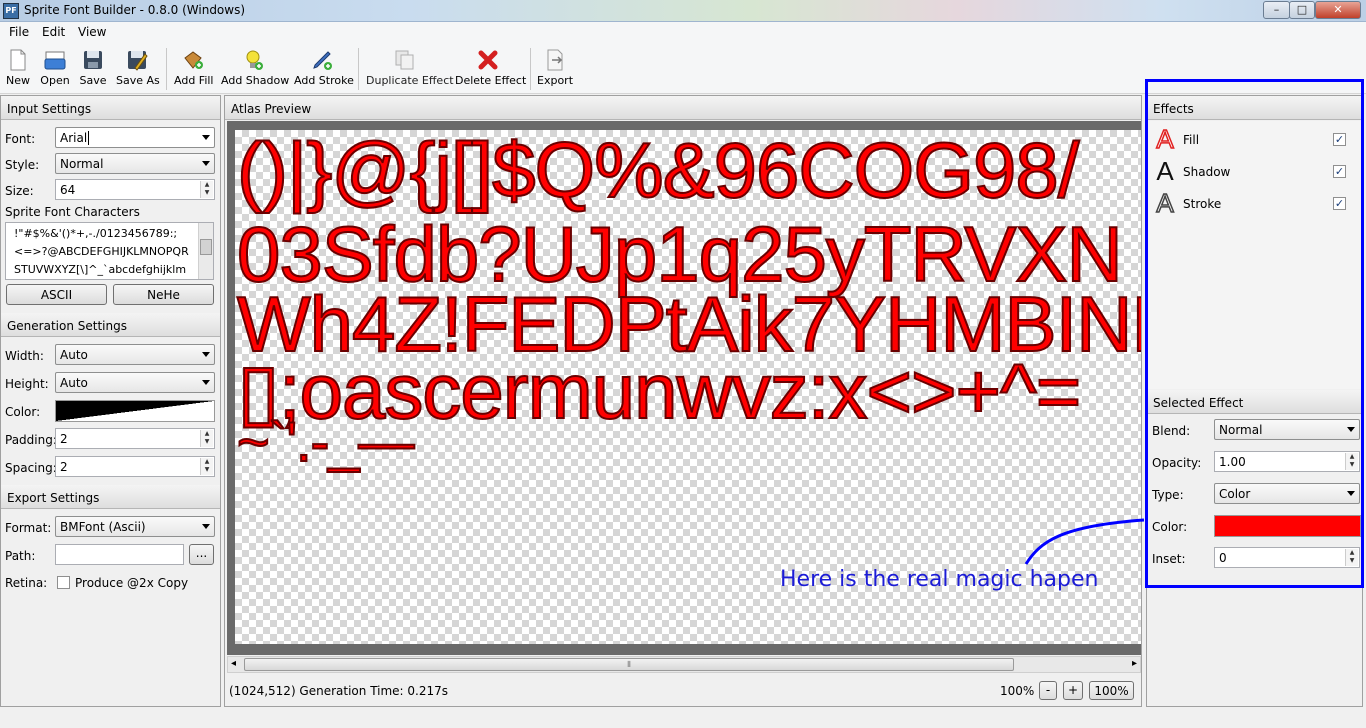  What do you see at coordinates (1048, 690) in the screenshot?
I see `zoom-out-button: -` at bounding box center [1048, 690].